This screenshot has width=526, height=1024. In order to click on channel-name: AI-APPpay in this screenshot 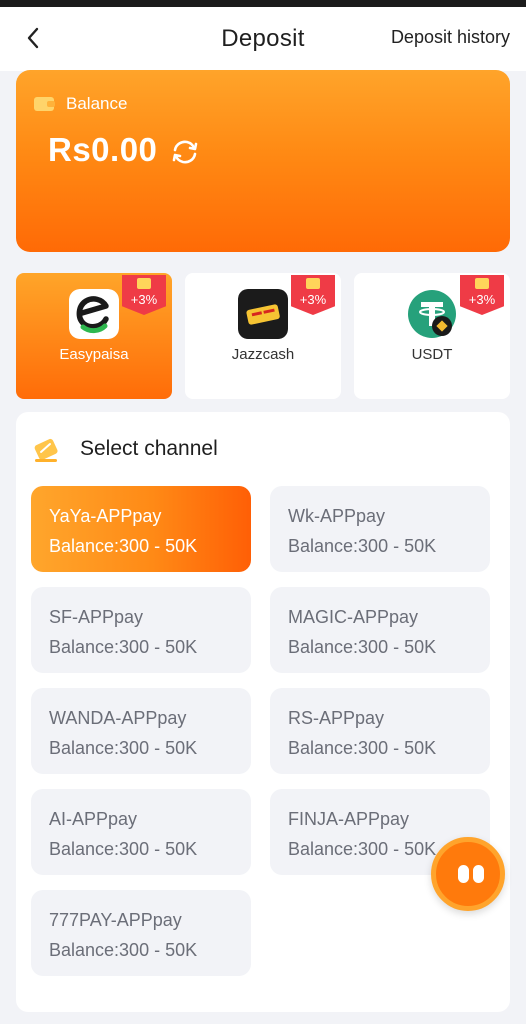, I will do `click(93, 819)`.